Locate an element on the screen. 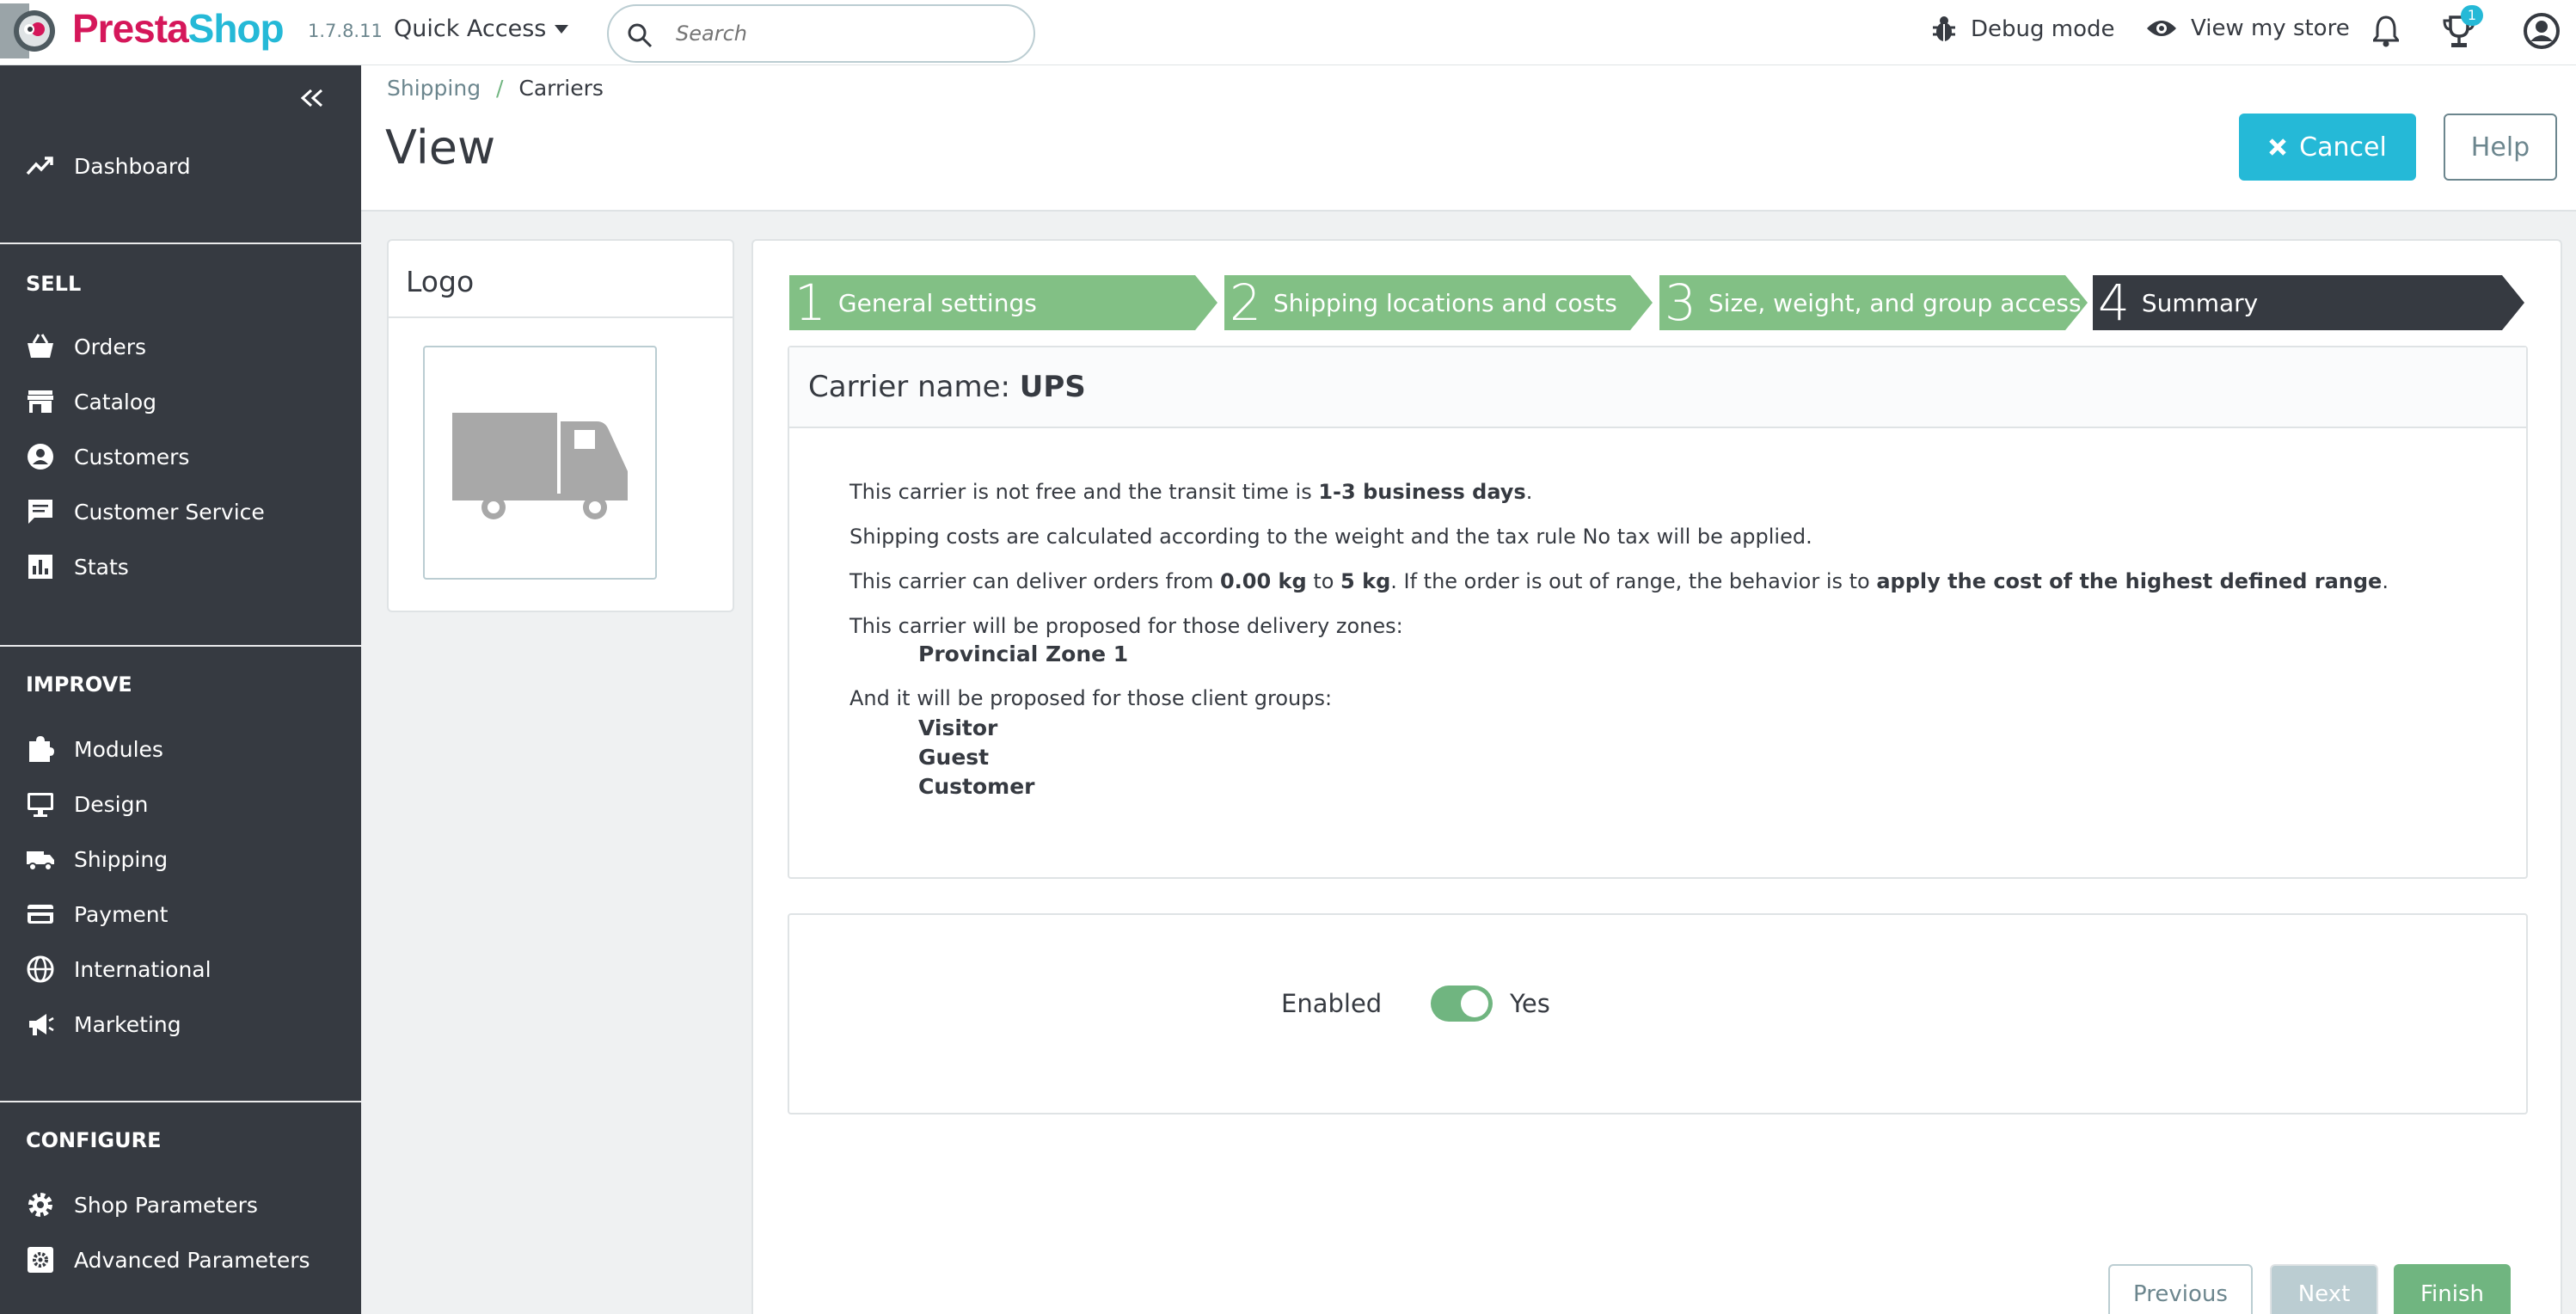 The height and width of the screenshot is (1314, 2576). debug-mode-link: Debug mode is located at coordinates (2023, 29).